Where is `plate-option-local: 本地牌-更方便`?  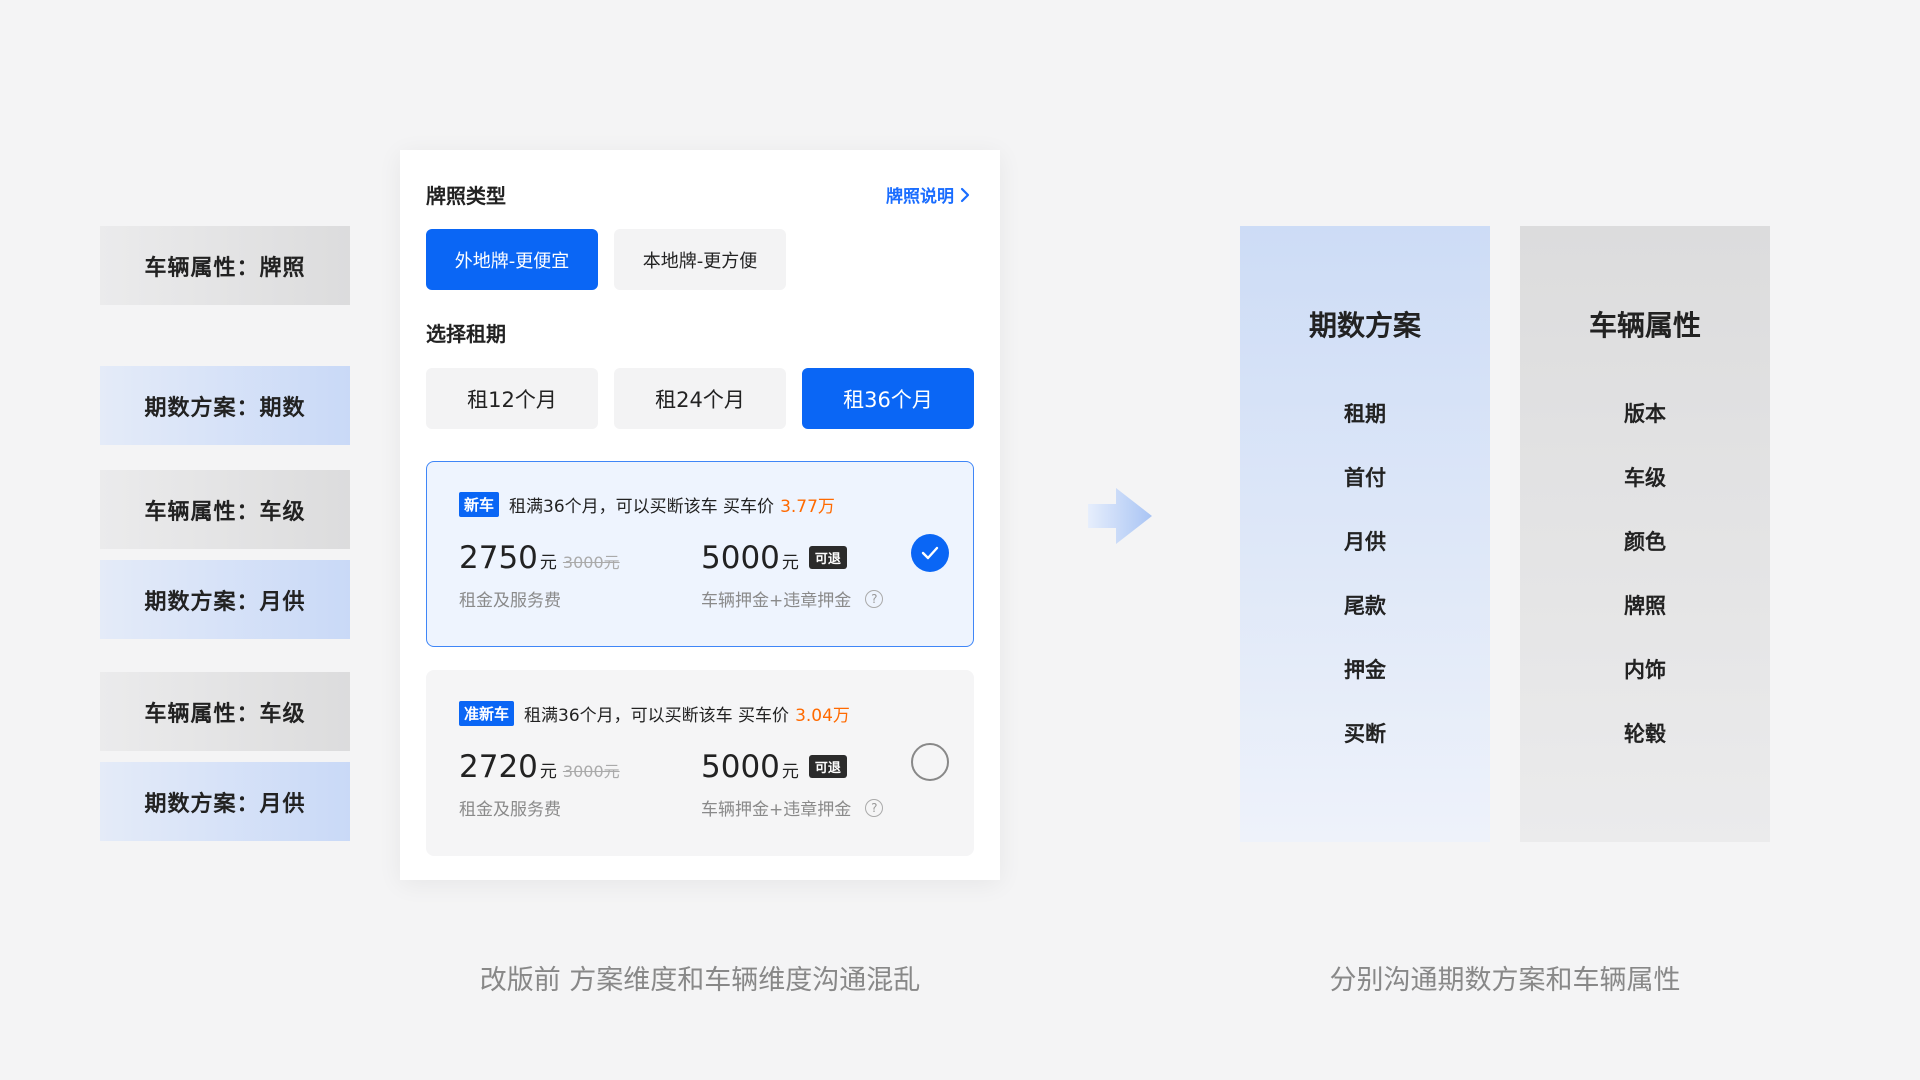
plate-option-local: 本地牌-更方便 is located at coordinates (700, 259).